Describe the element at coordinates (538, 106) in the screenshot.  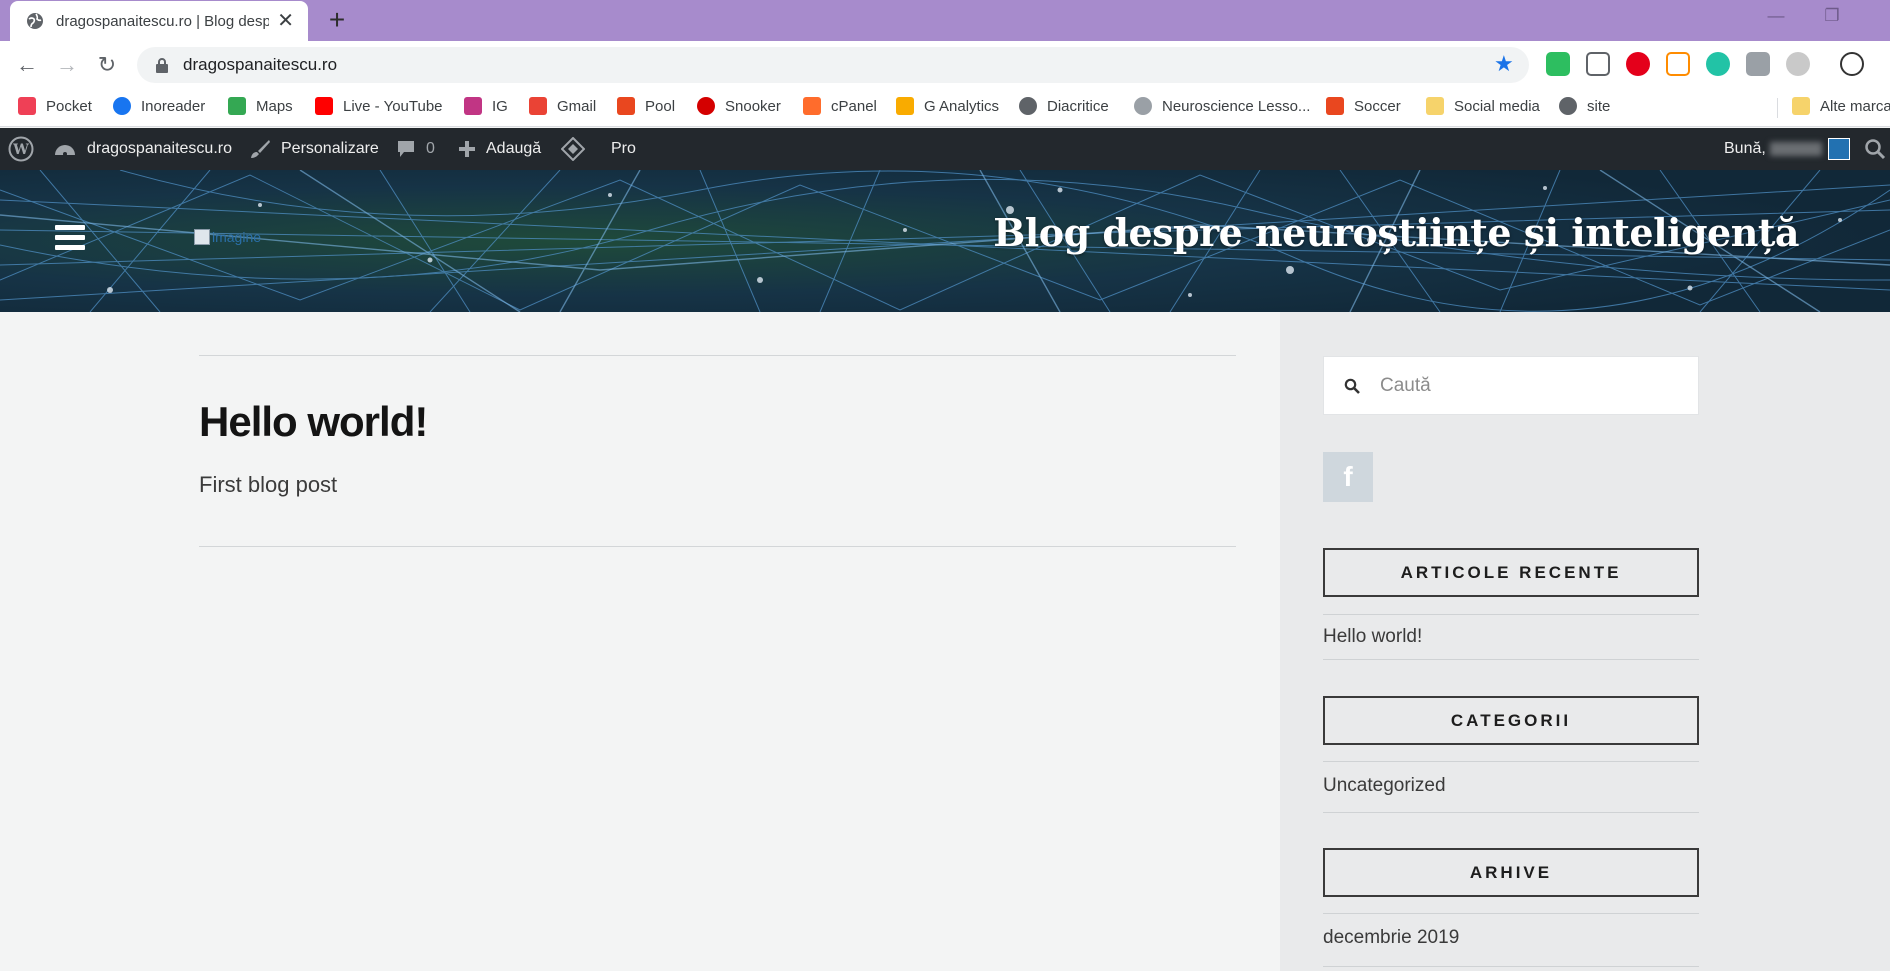
I see `gmail-icon` at that location.